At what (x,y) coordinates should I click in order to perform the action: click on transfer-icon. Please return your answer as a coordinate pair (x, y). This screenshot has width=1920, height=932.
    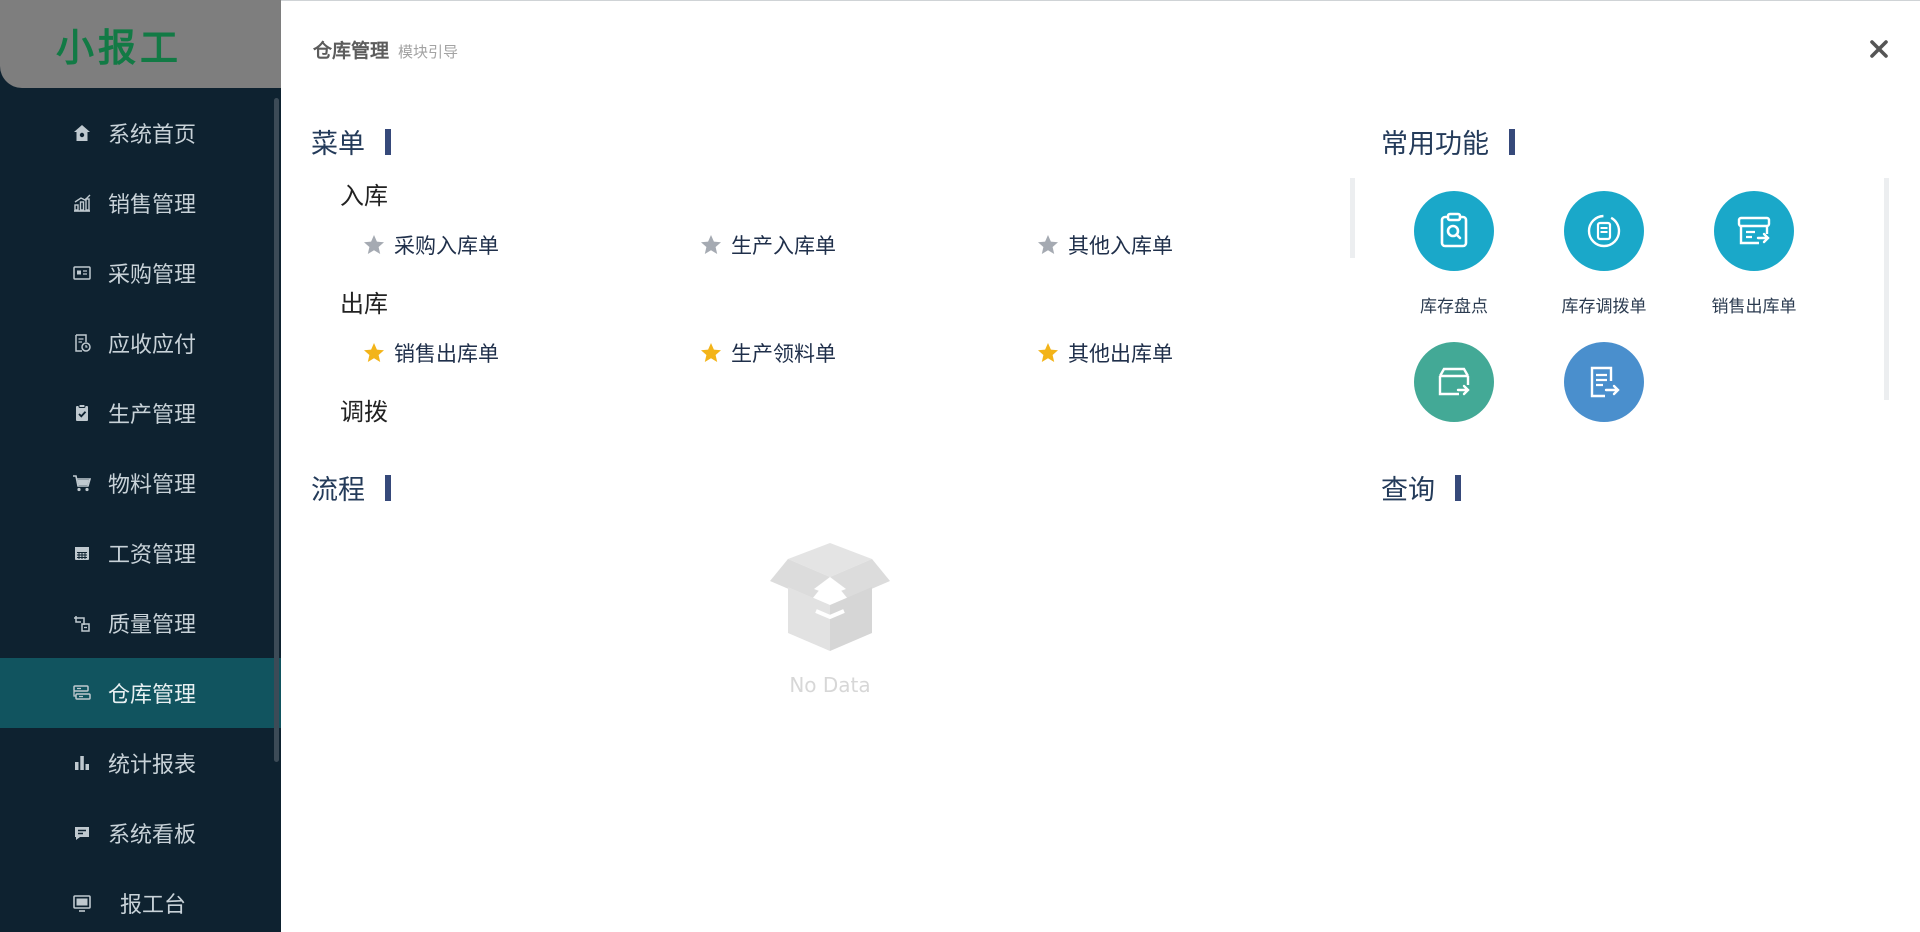
    Looking at the image, I should click on (1604, 231).